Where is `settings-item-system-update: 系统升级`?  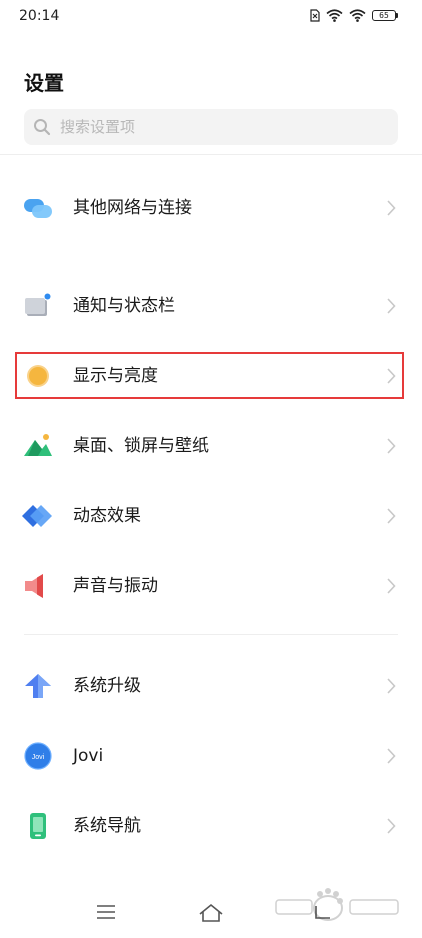 settings-item-system-update: 系统升级 is located at coordinates (211, 686).